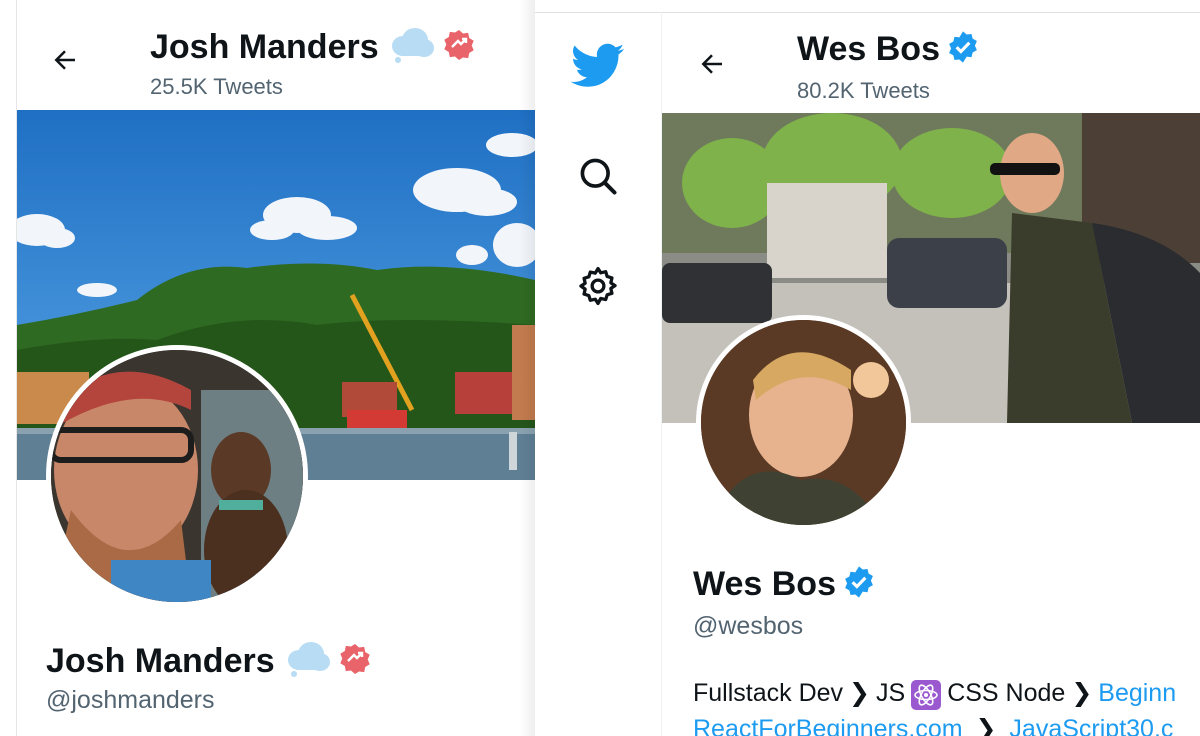  I want to click on twitter-logo-link, so click(598, 66).